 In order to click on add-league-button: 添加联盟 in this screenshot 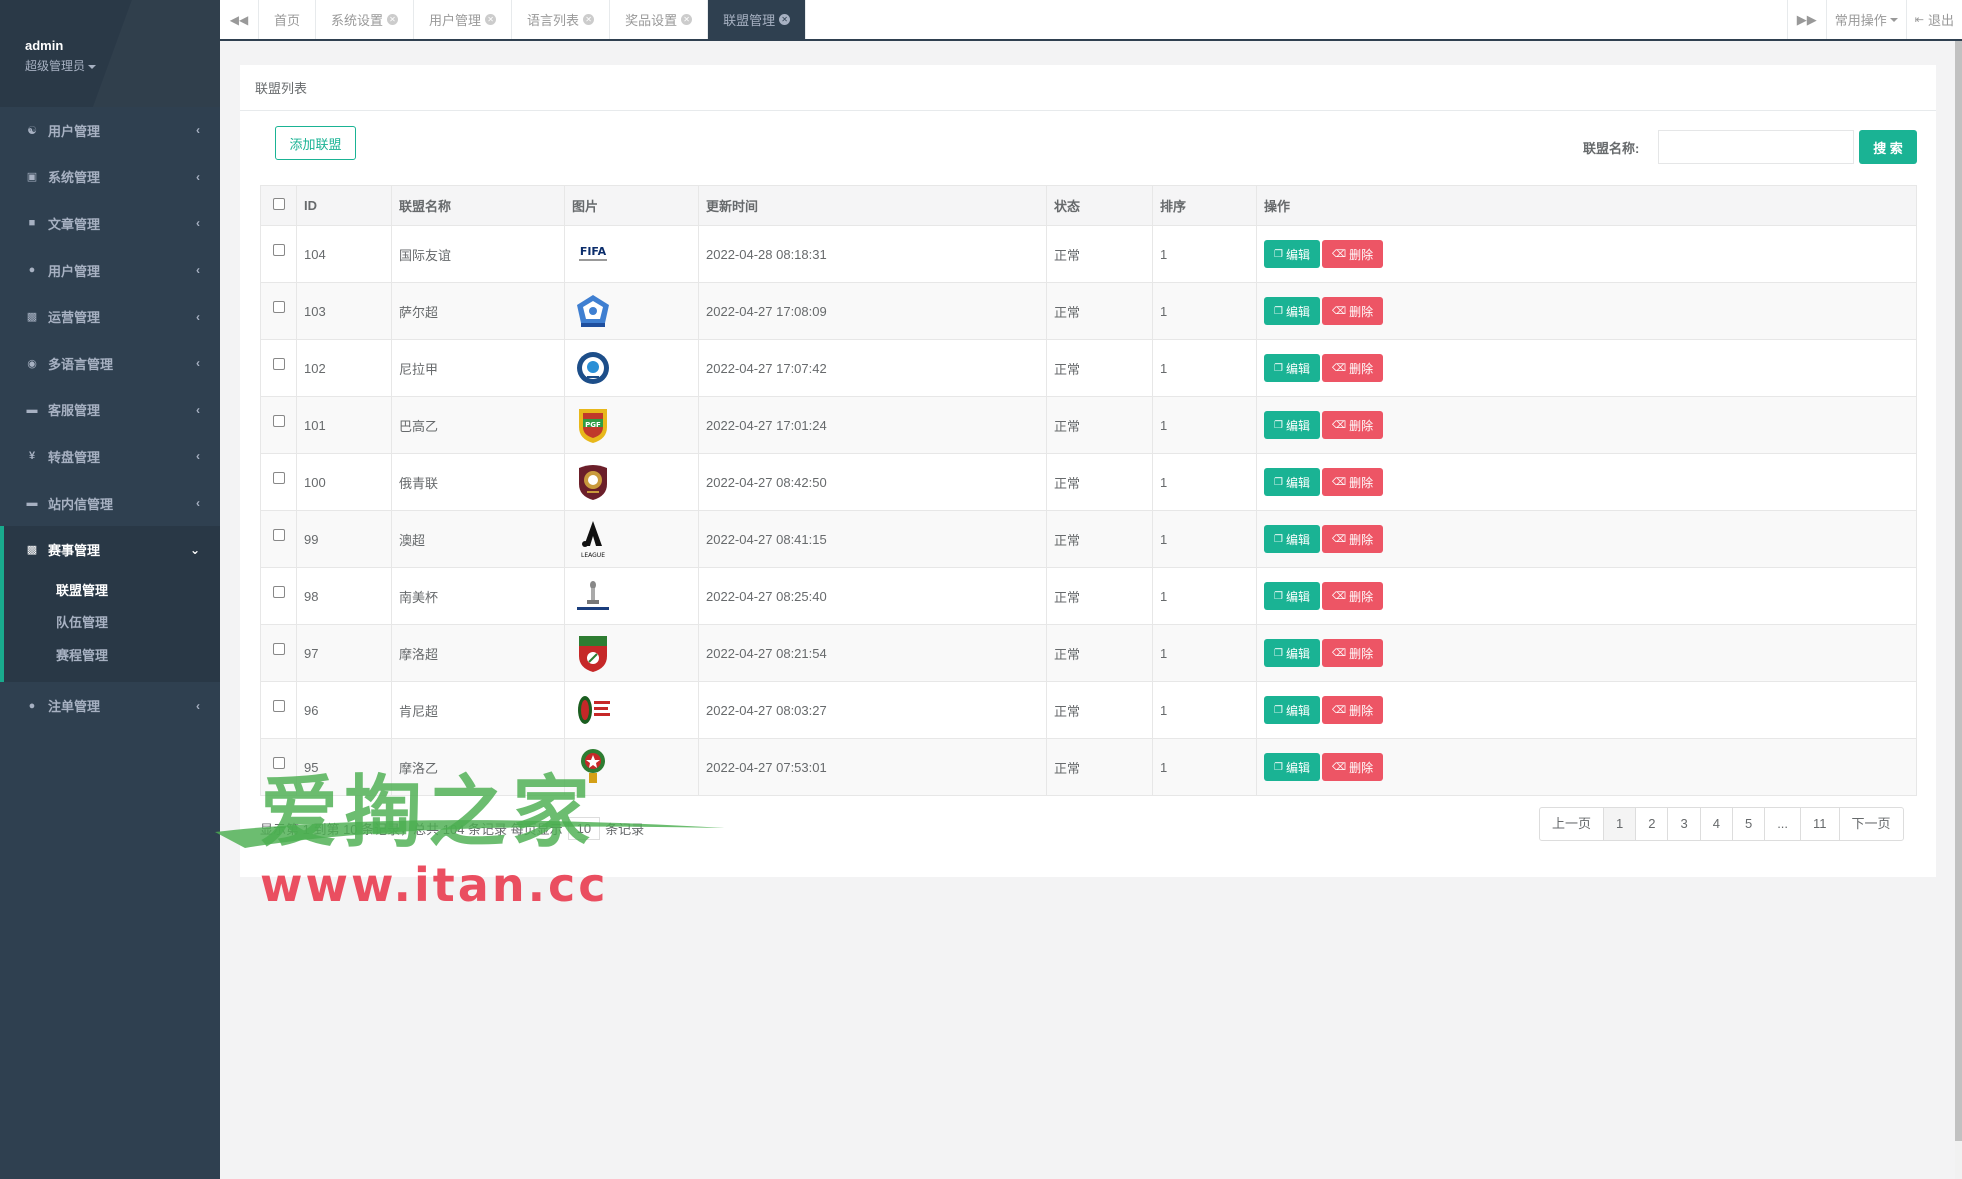, I will do `click(315, 143)`.